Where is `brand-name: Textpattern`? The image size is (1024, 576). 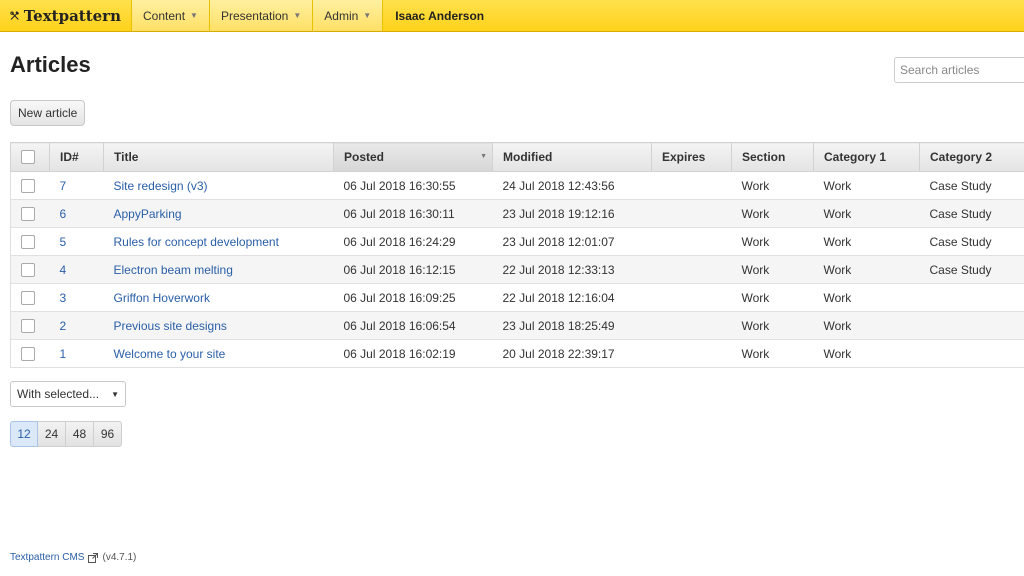 brand-name: Textpattern is located at coordinates (72, 15).